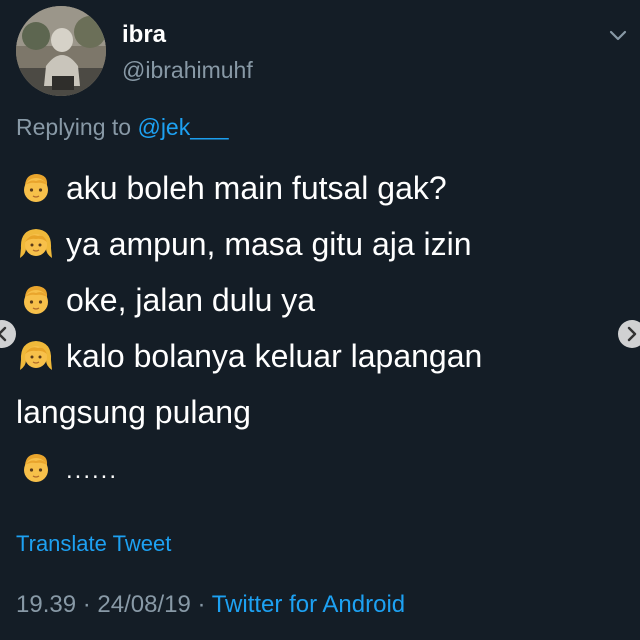  I want to click on tweet-meta: 19.39 · 24/08/19 · Twitter for Android, so click(210, 605).